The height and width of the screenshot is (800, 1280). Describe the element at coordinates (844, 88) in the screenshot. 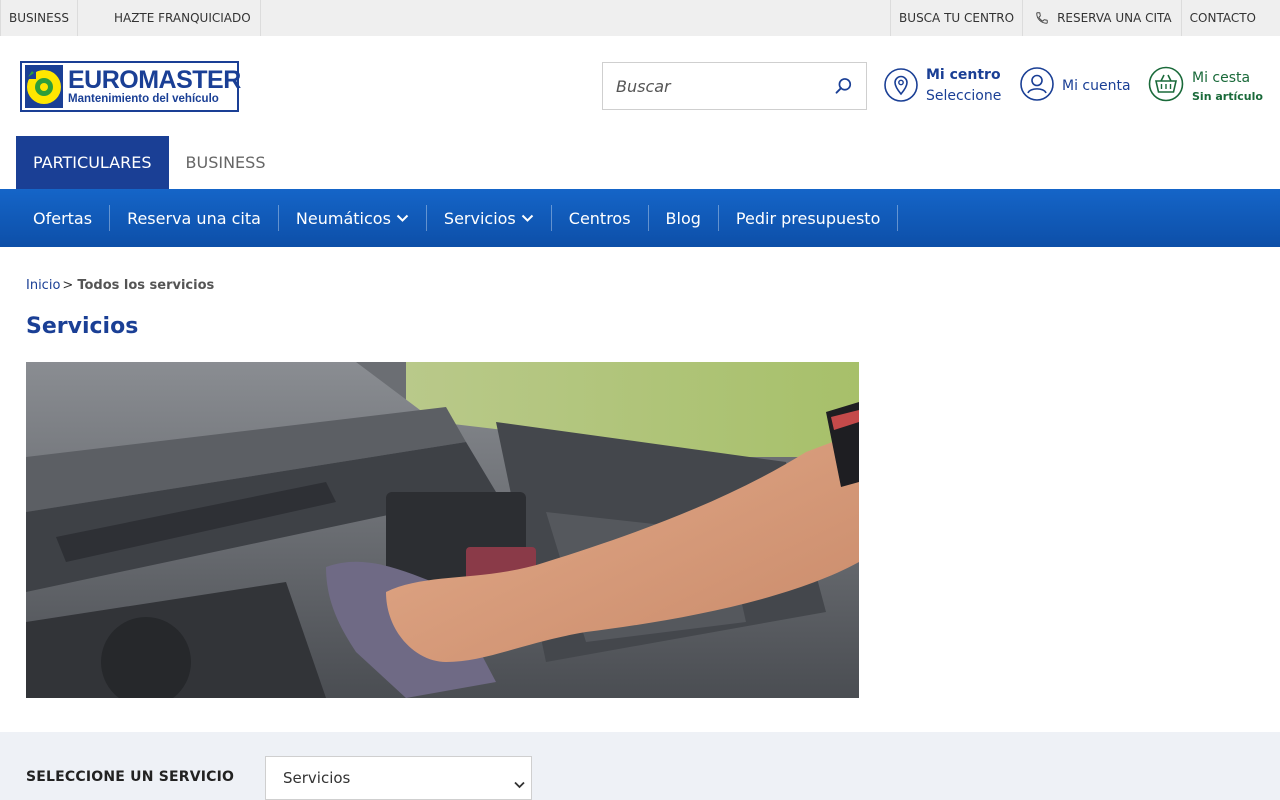

I see `search-icon` at that location.